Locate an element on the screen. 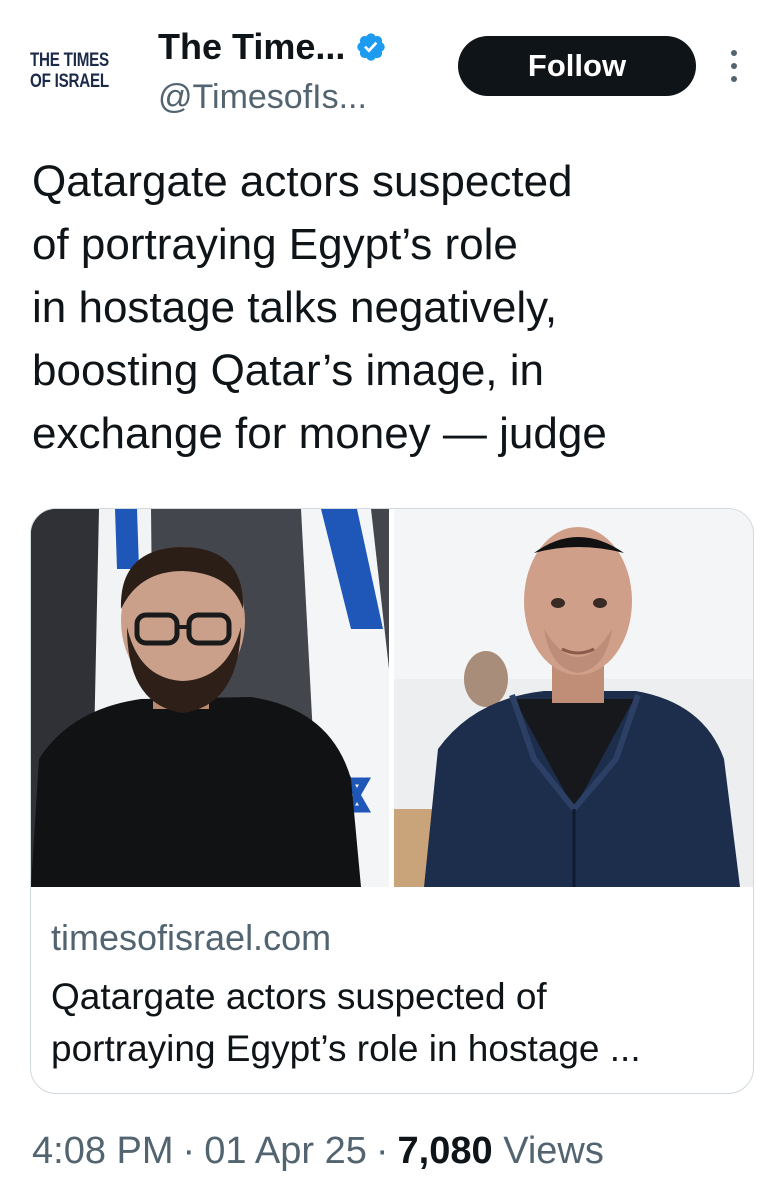  more-options-icon is located at coordinates (734, 66).